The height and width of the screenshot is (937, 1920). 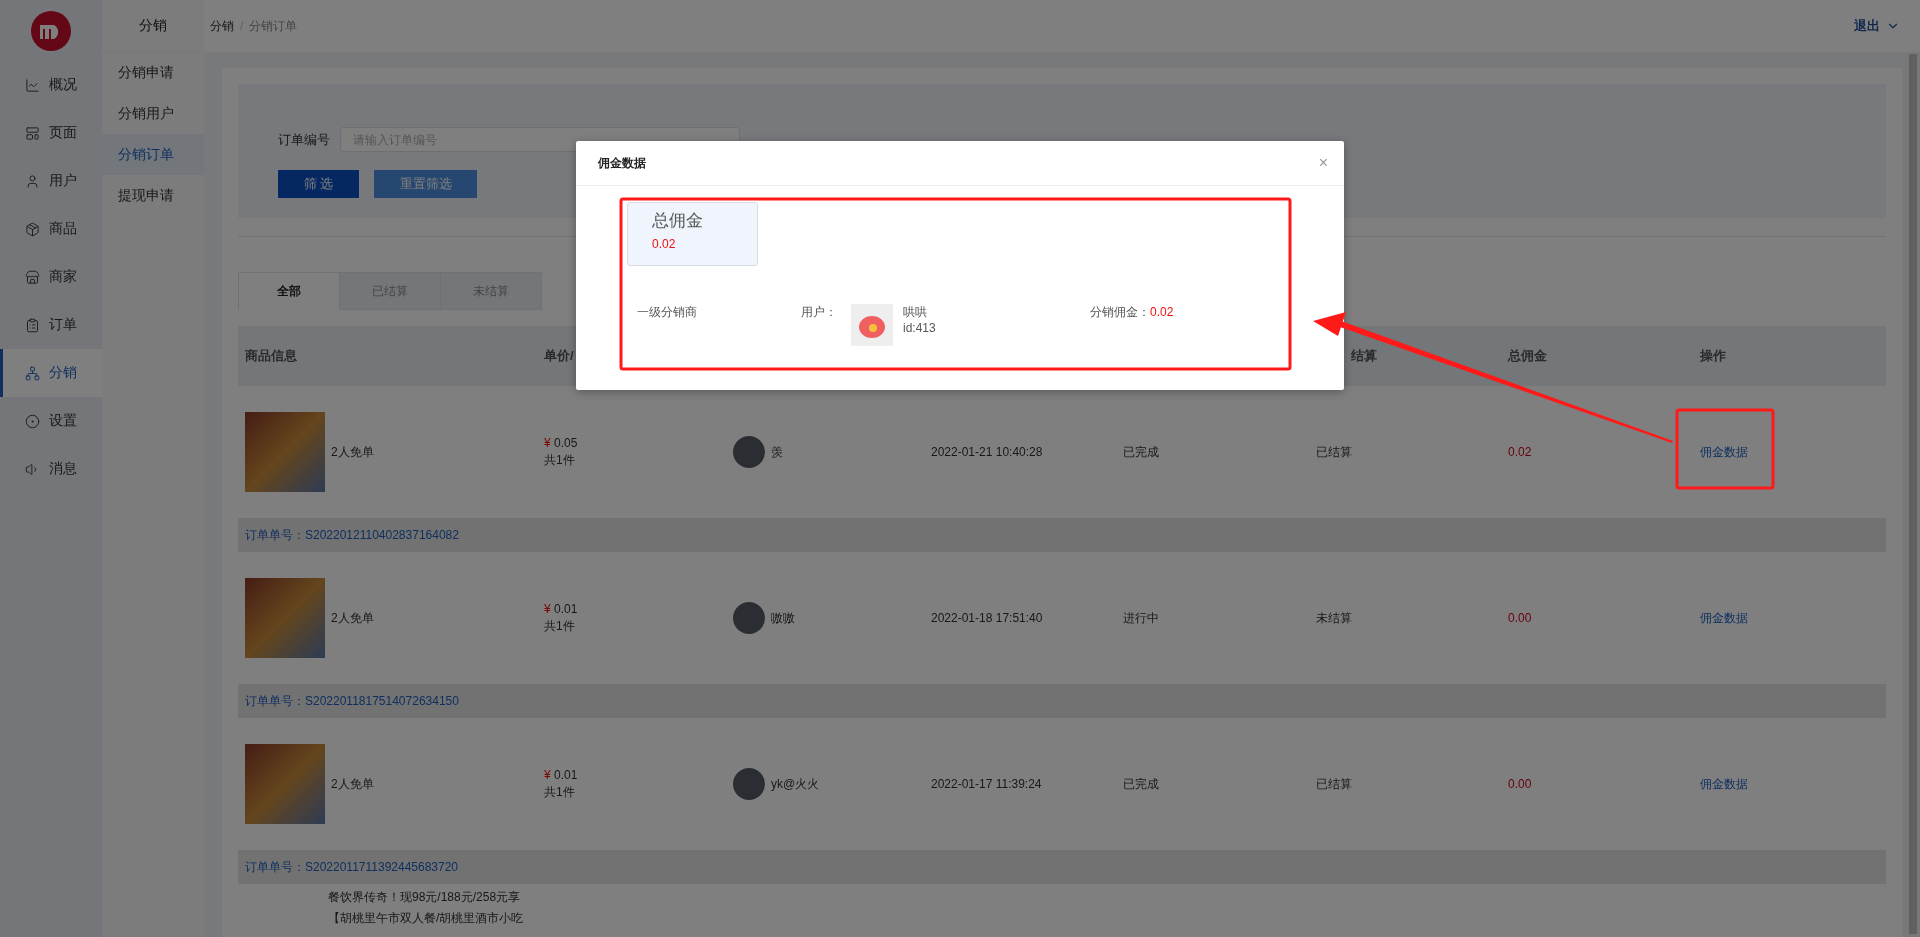 What do you see at coordinates (986, 784) in the screenshot?
I see `order-time: 2022-01-17 11:39:24` at bounding box center [986, 784].